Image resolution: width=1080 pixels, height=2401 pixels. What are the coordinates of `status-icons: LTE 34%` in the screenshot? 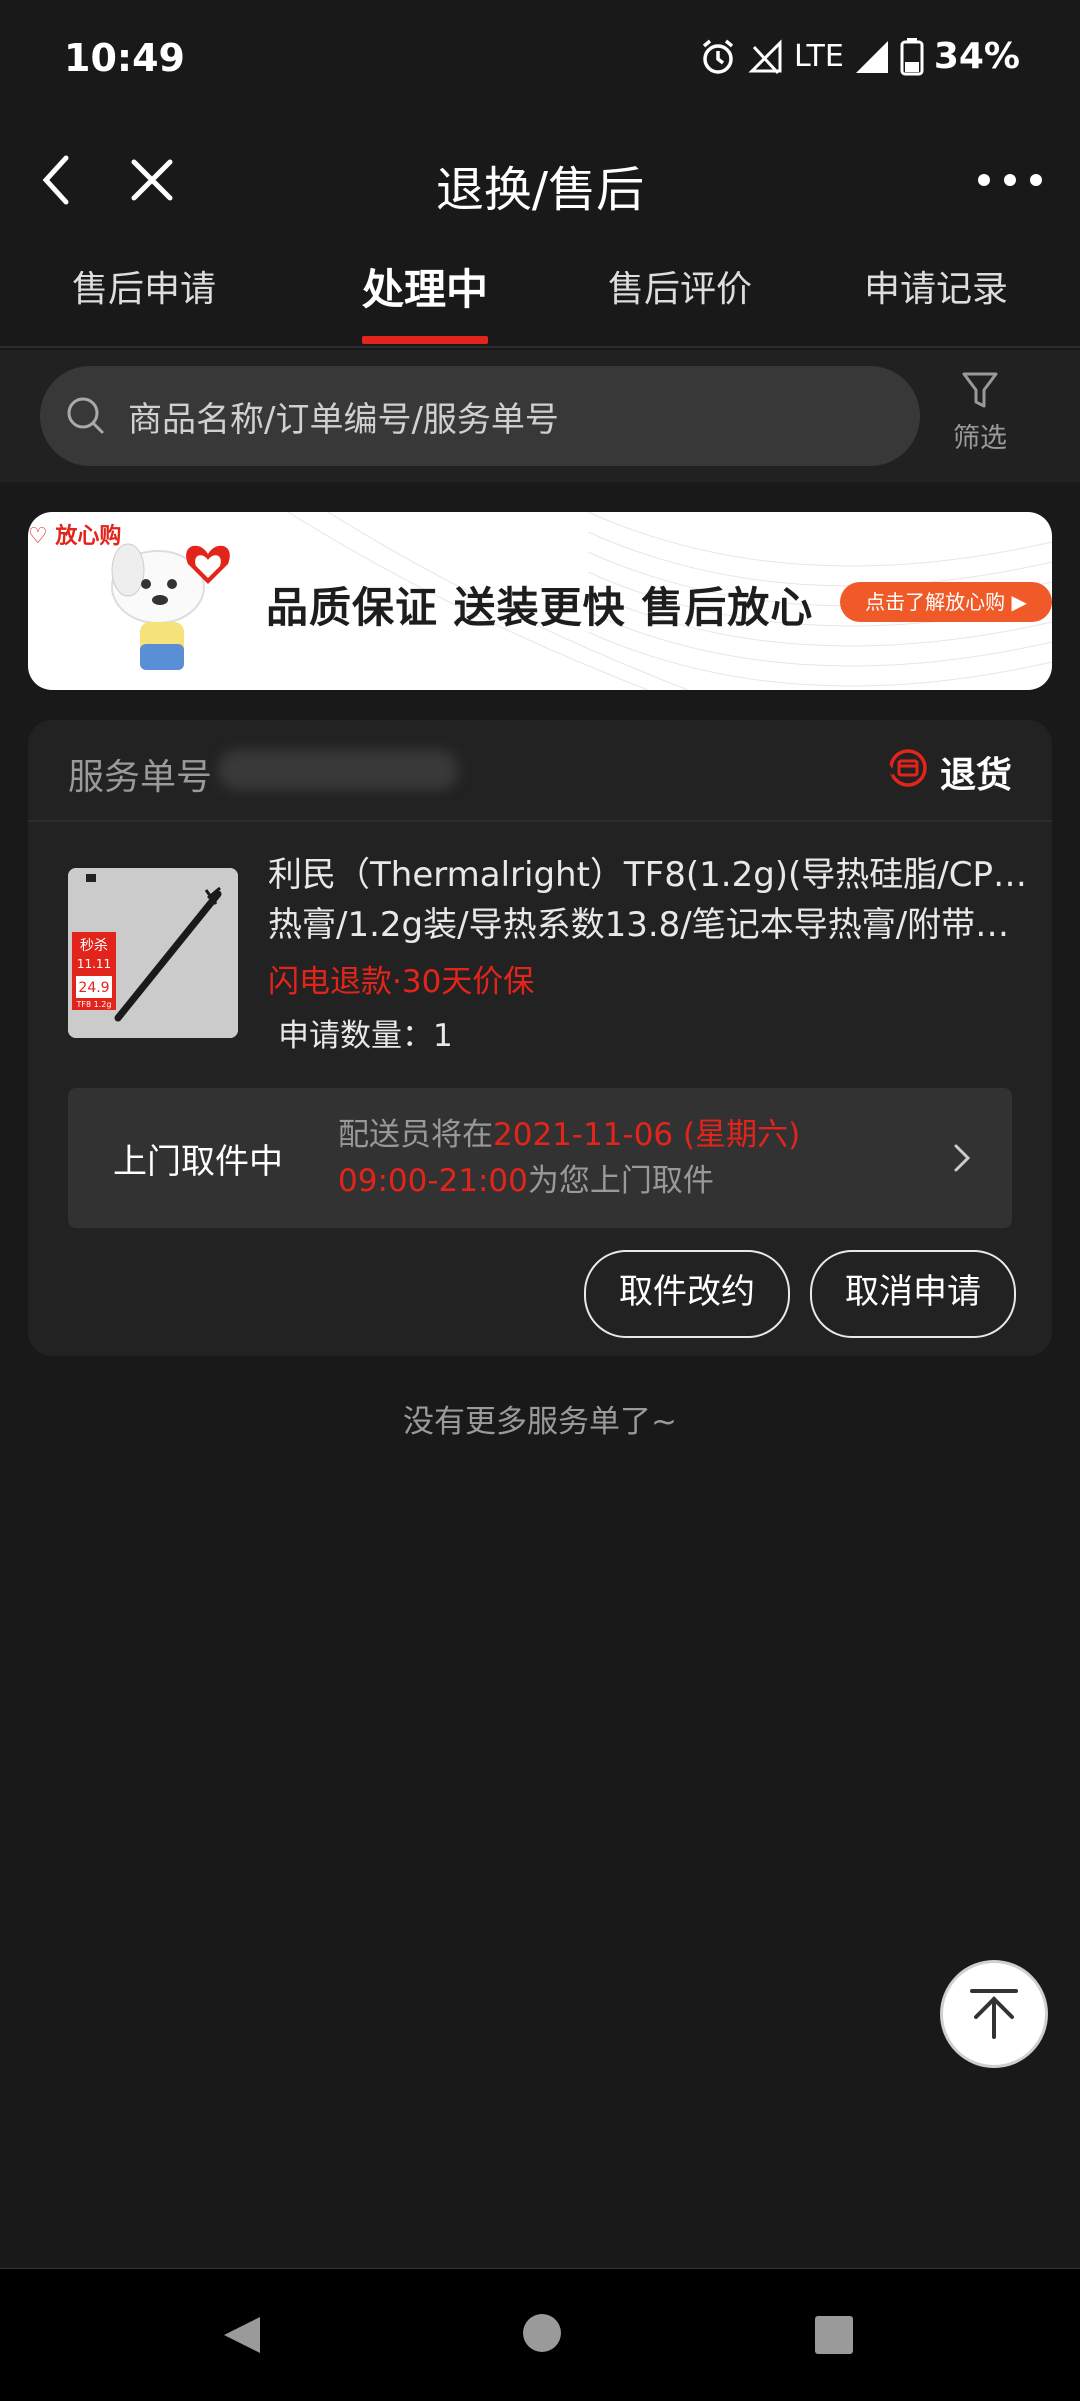 It's located at (859, 56).